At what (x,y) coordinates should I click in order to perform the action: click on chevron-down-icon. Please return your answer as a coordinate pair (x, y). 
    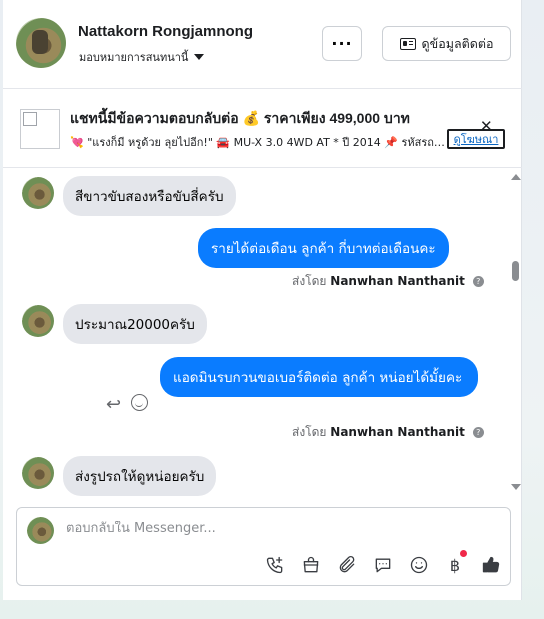
    Looking at the image, I should click on (199, 57).